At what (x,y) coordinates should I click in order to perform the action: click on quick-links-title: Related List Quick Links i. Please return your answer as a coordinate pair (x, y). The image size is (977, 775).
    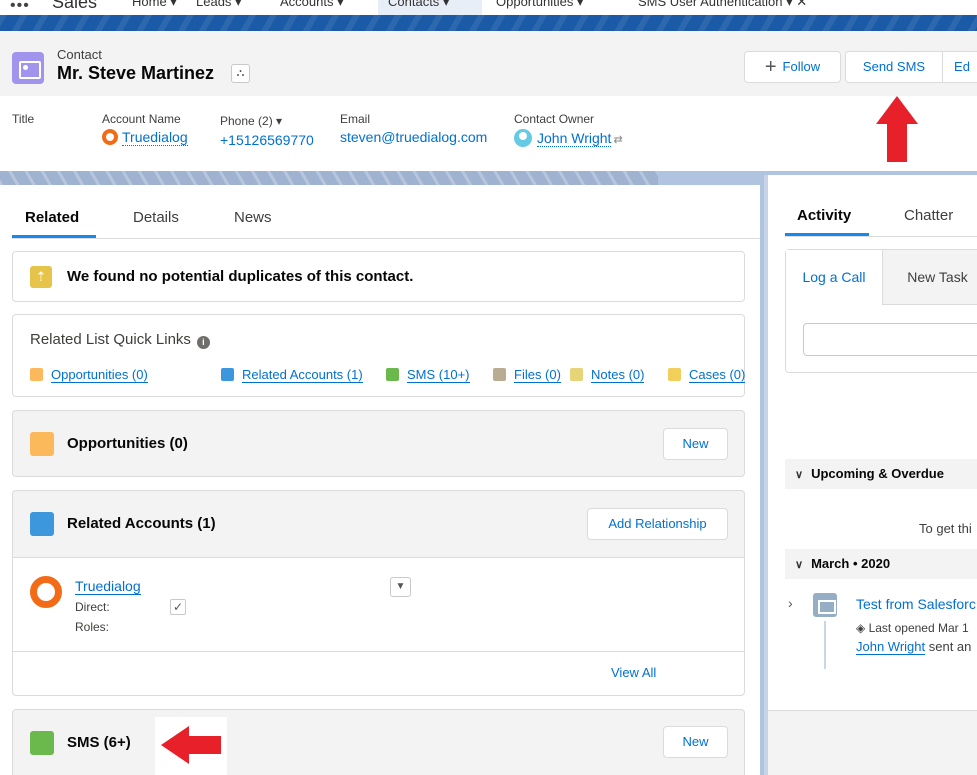
    Looking at the image, I should click on (120, 340).